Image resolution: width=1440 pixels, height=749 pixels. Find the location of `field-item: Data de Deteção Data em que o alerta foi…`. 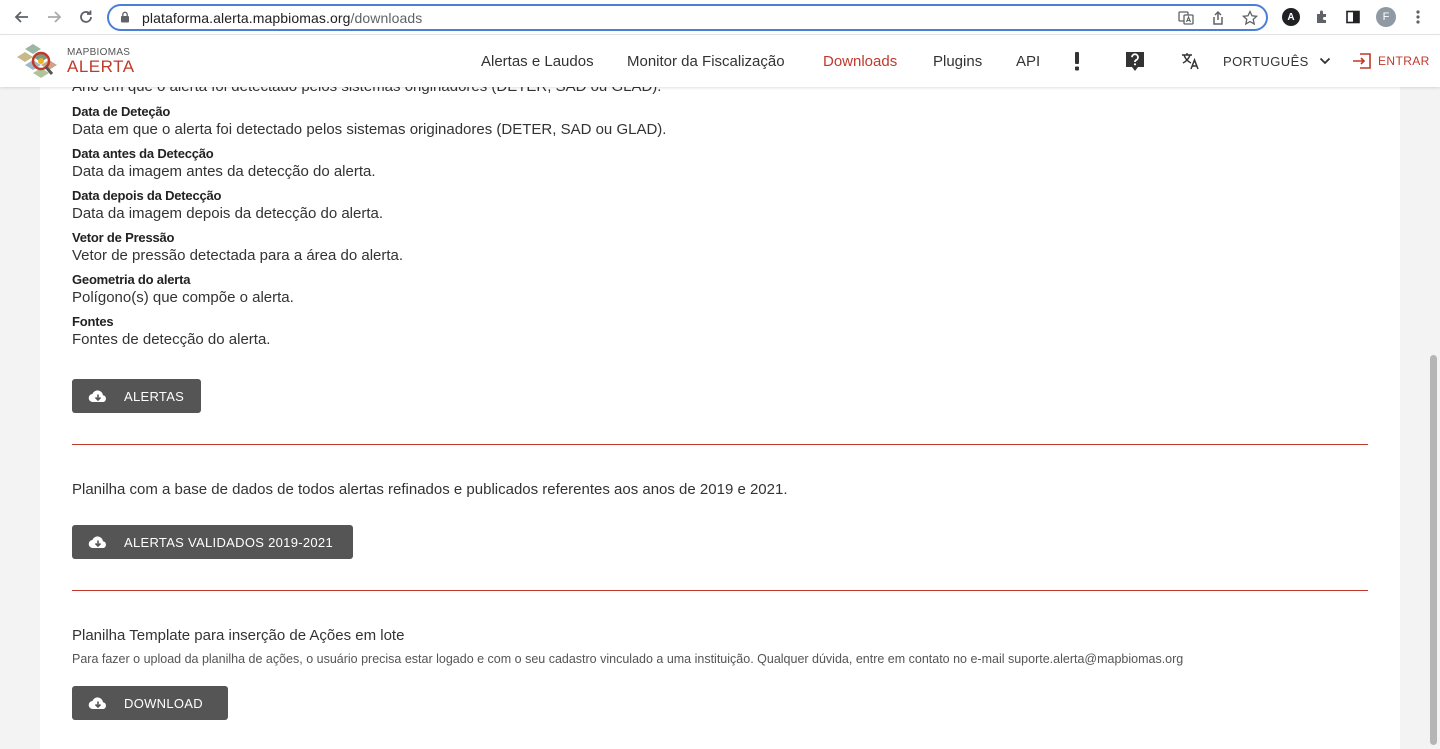

field-item: Data de Deteção Data em que o alerta foi… is located at coordinates (369, 121).